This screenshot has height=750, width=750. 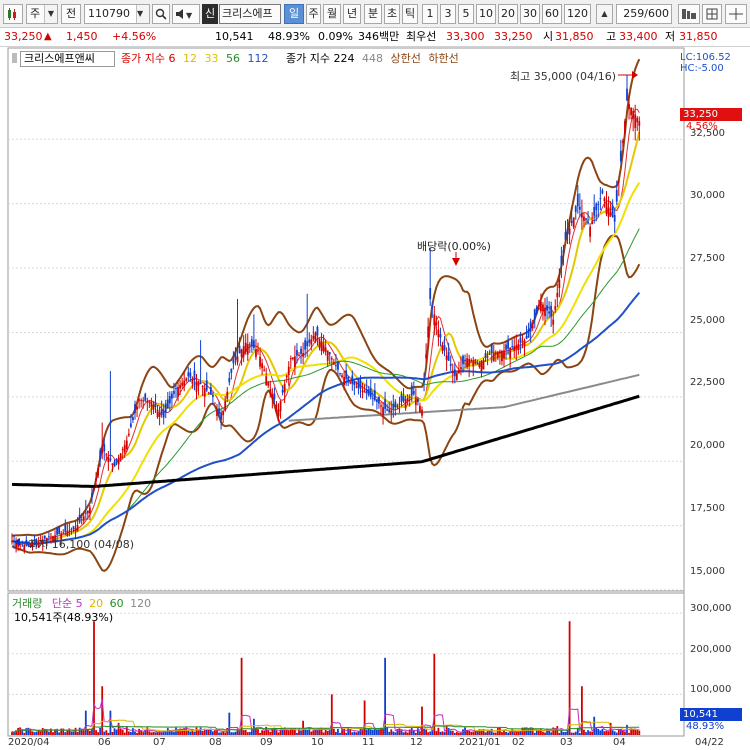 What do you see at coordinates (577, 14) in the screenshot?
I see `interval-120-button: 120` at bounding box center [577, 14].